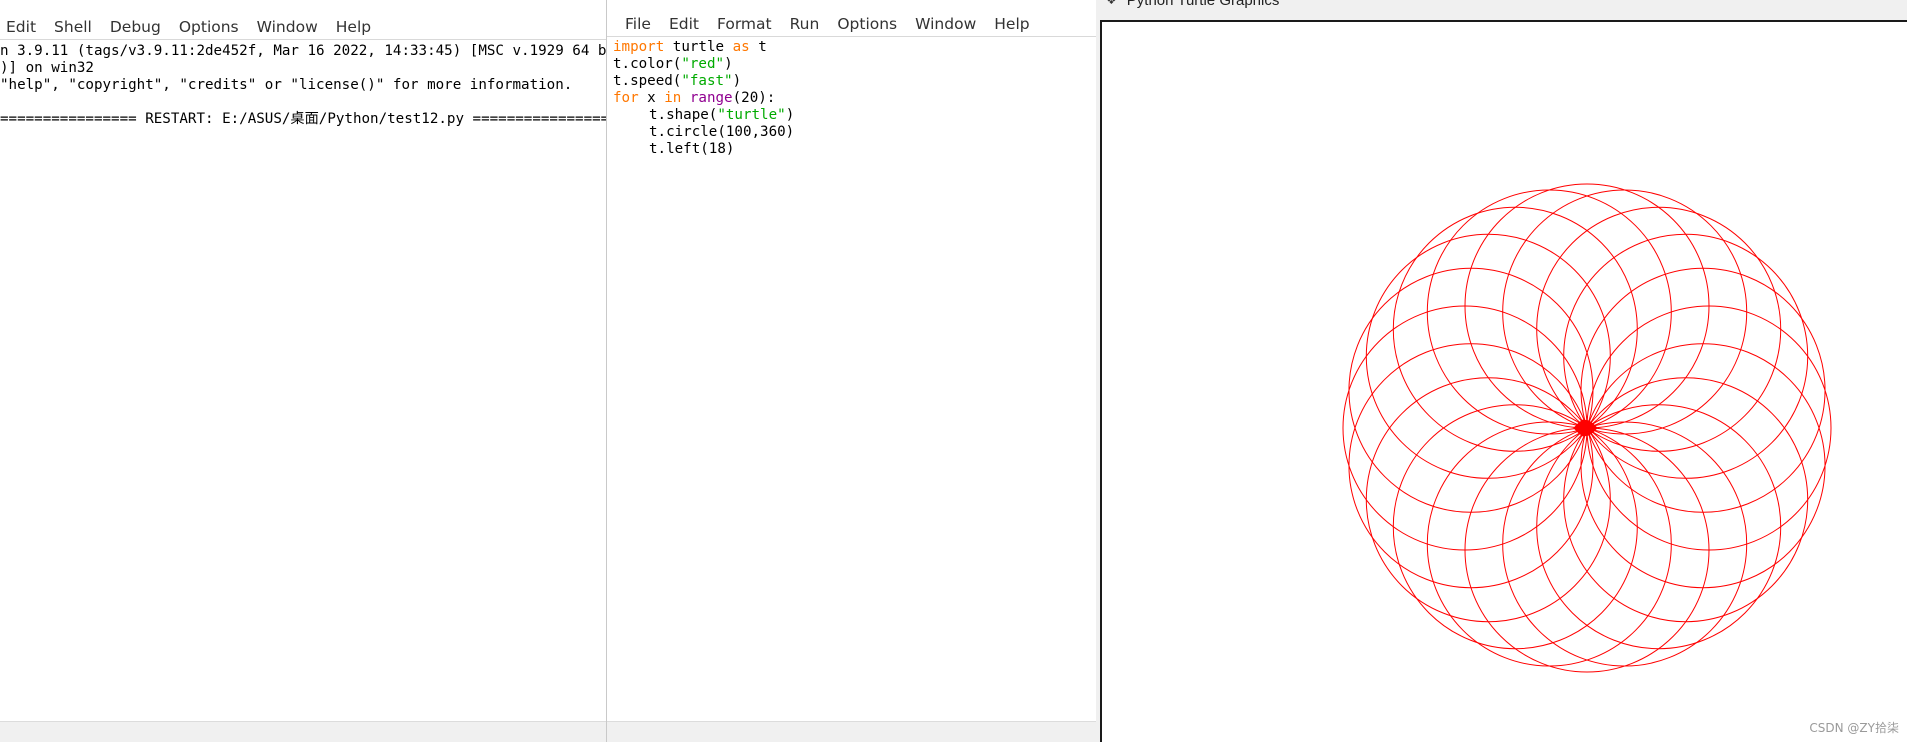 The height and width of the screenshot is (742, 1907). I want to click on editor-menu-edit: Edit, so click(684, 24).